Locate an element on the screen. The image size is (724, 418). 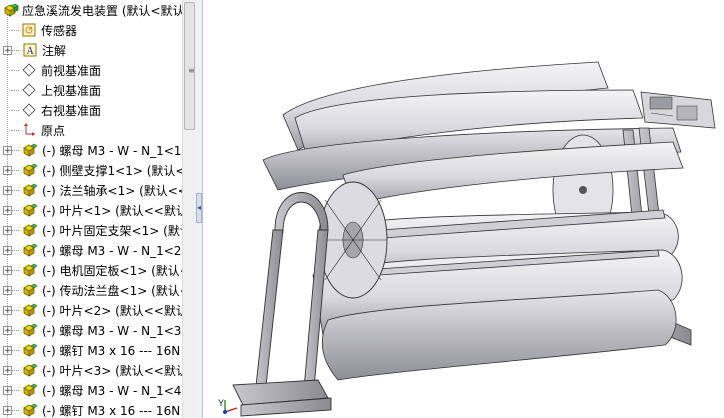
tree-item-row: + (-) 法兰轴承<1> (默认<< is located at coordinates (91, 190).